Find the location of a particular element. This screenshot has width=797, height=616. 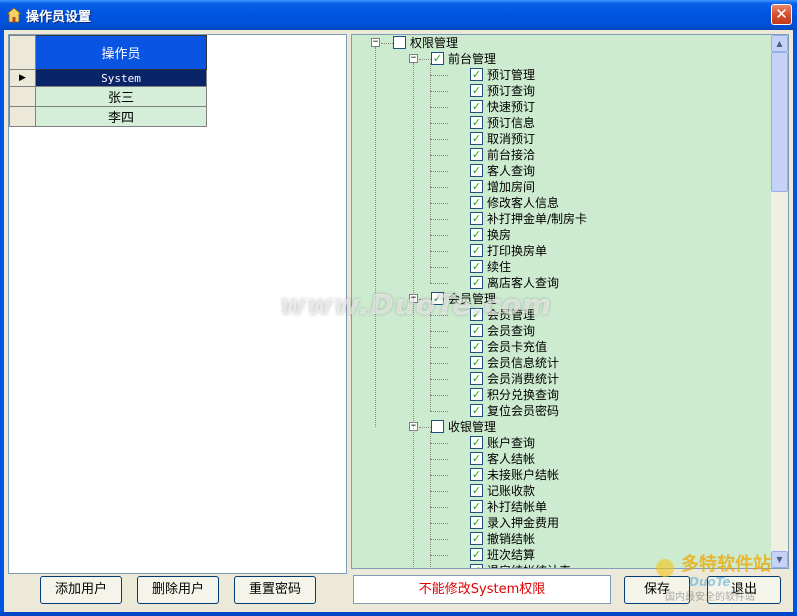

app-home-icon is located at coordinates (14, 15).